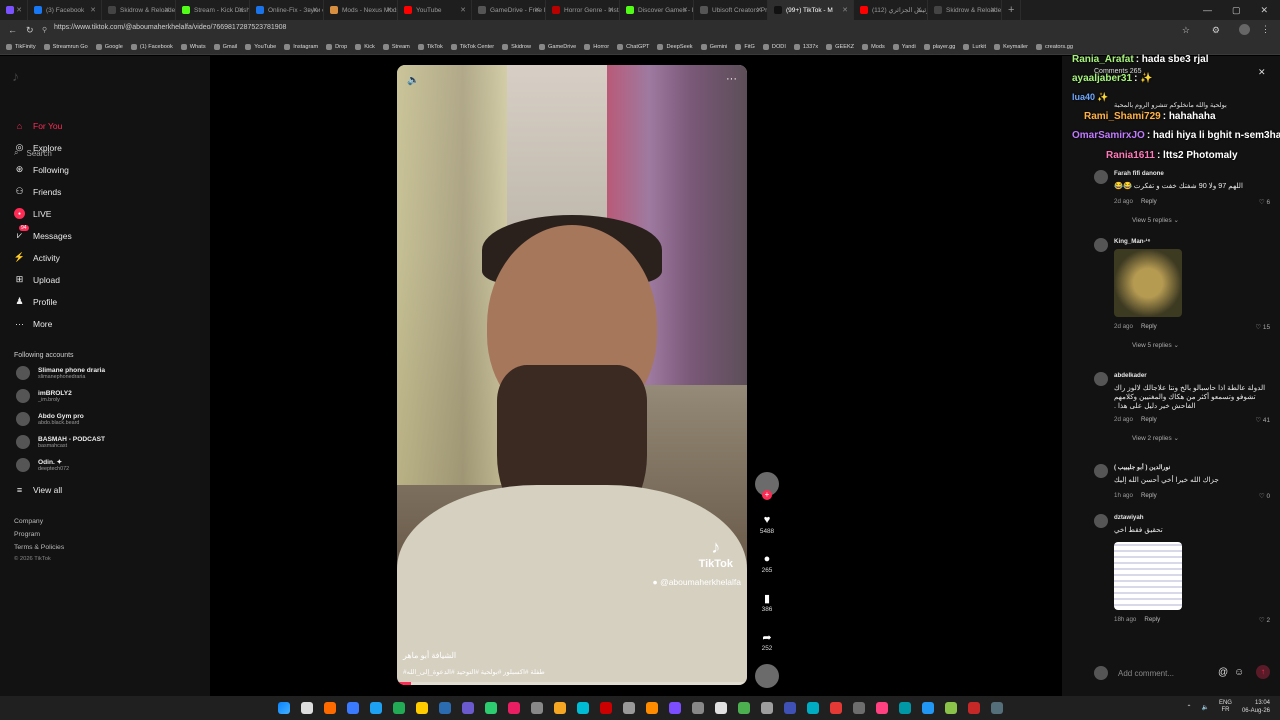 The height and width of the screenshot is (720, 1280). I want to click on browser-tab: Online-Fix - Звуки с ✕, so click(287, 10).